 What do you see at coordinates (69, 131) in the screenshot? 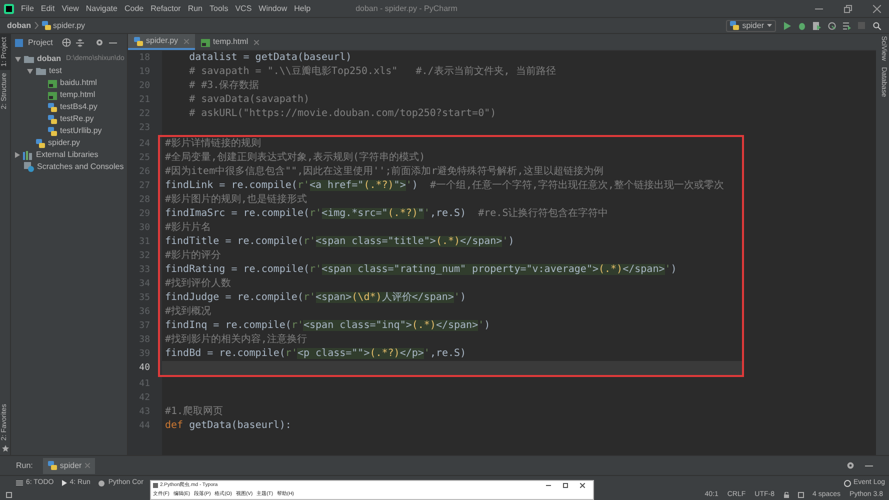
I see `tree-item: testUrllib.py` at bounding box center [69, 131].